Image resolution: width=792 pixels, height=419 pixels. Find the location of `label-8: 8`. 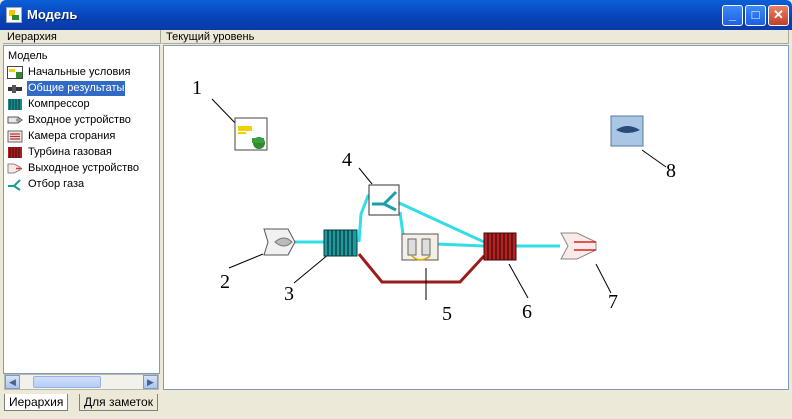

label-8: 8 is located at coordinates (671, 171).